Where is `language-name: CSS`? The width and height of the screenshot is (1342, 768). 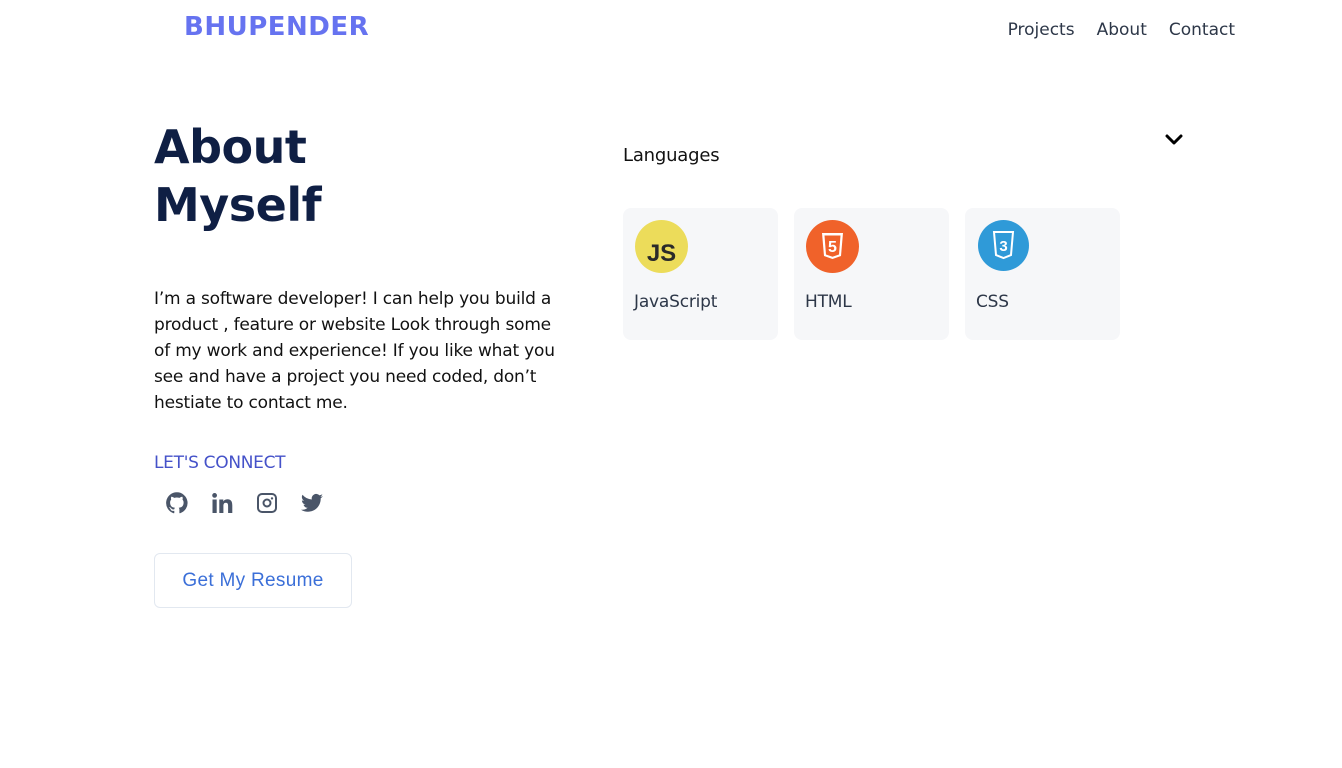
language-name: CSS is located at coordinates (992, 302).